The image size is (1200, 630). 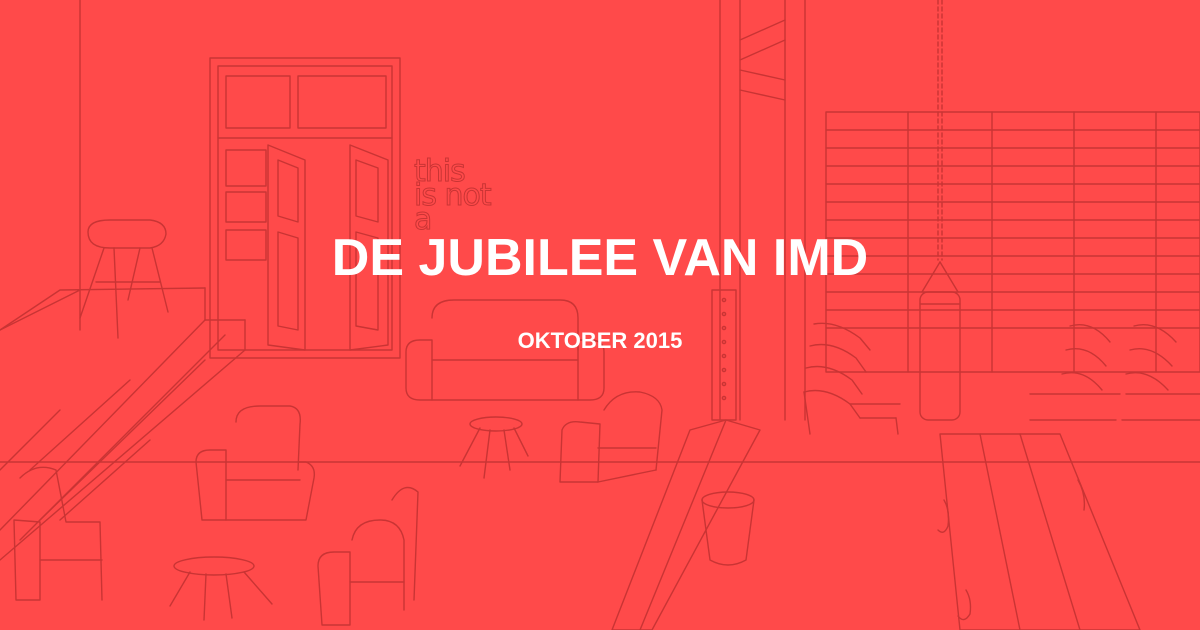 What do you see at coordinates (728, 528) in the screenshot?
I see `bucket-icon` at bounding box center [728, 528].